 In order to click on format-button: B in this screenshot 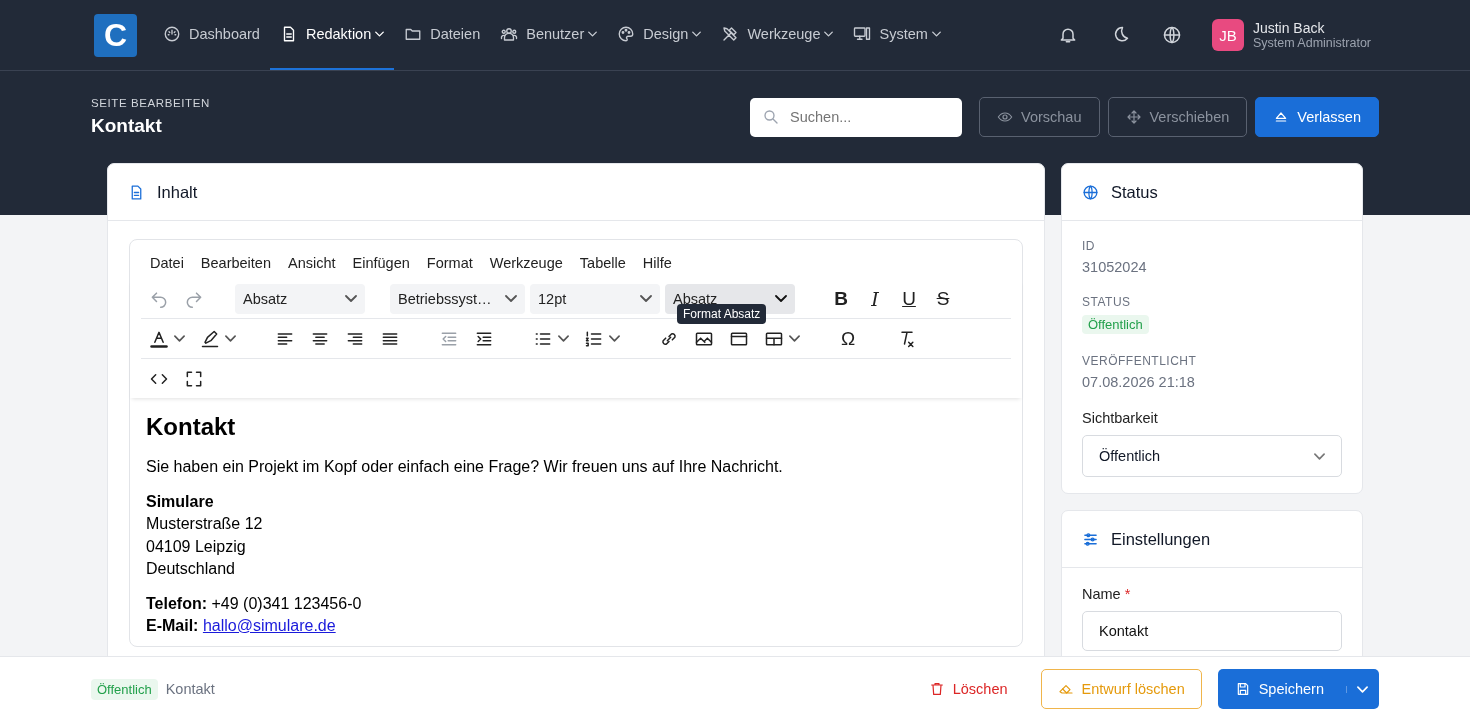, I will do `click(841, 298)`.